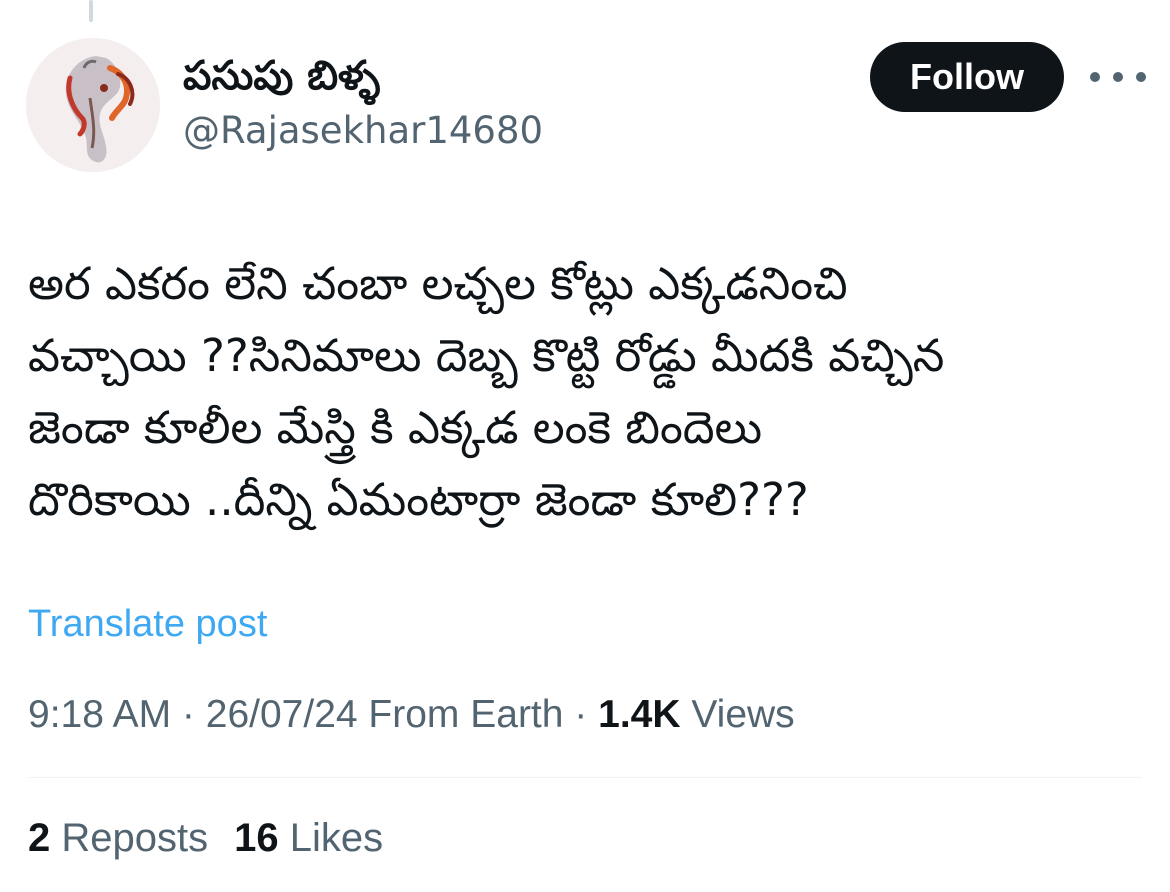 This screenshot has width=1170, height=892. I want to click on translate-post-link: Translate post, so click(147, 624).